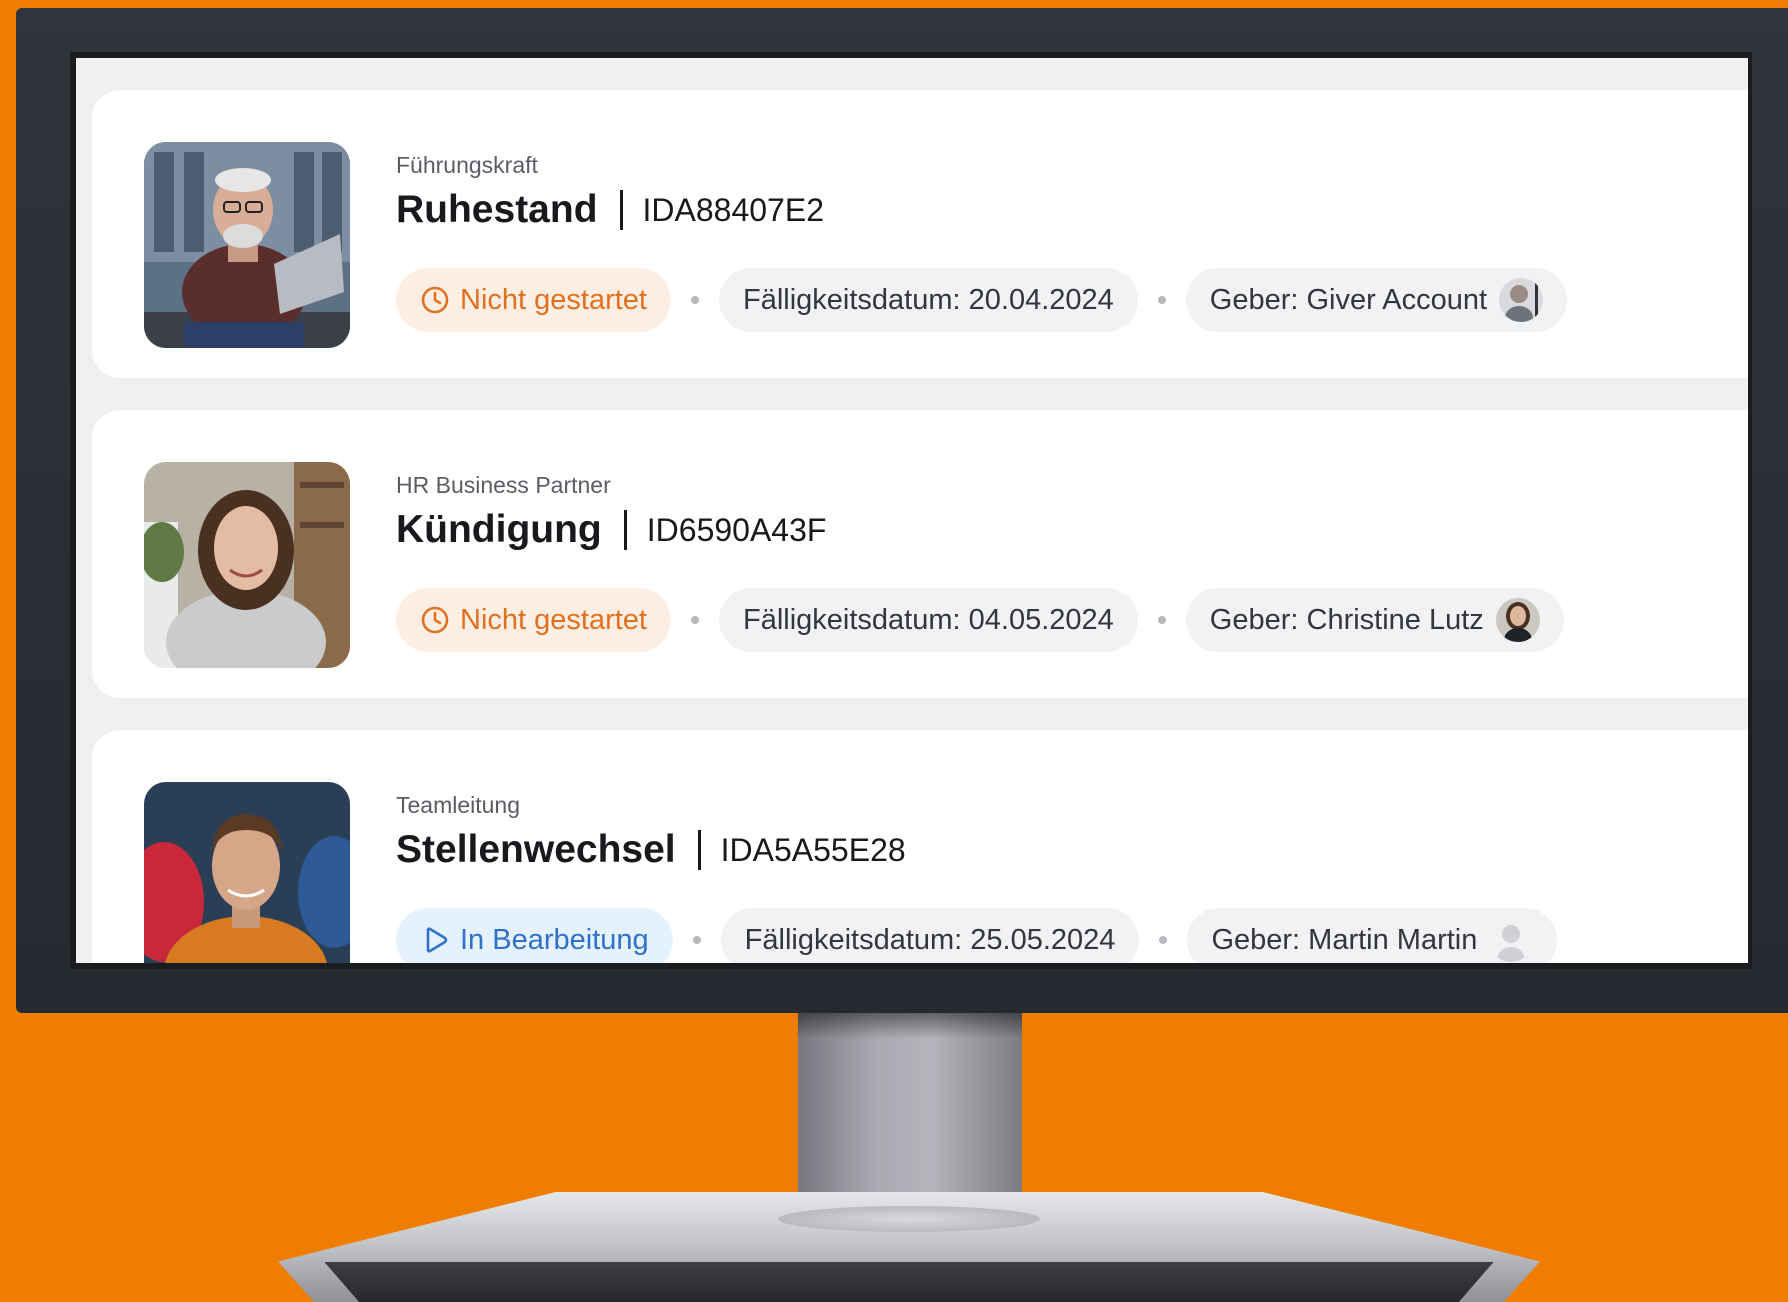  What do you see at coordinates (910, 1118) in the screenshot?
I see `monitor-stand-neck` at bounding box center [910, 1118].